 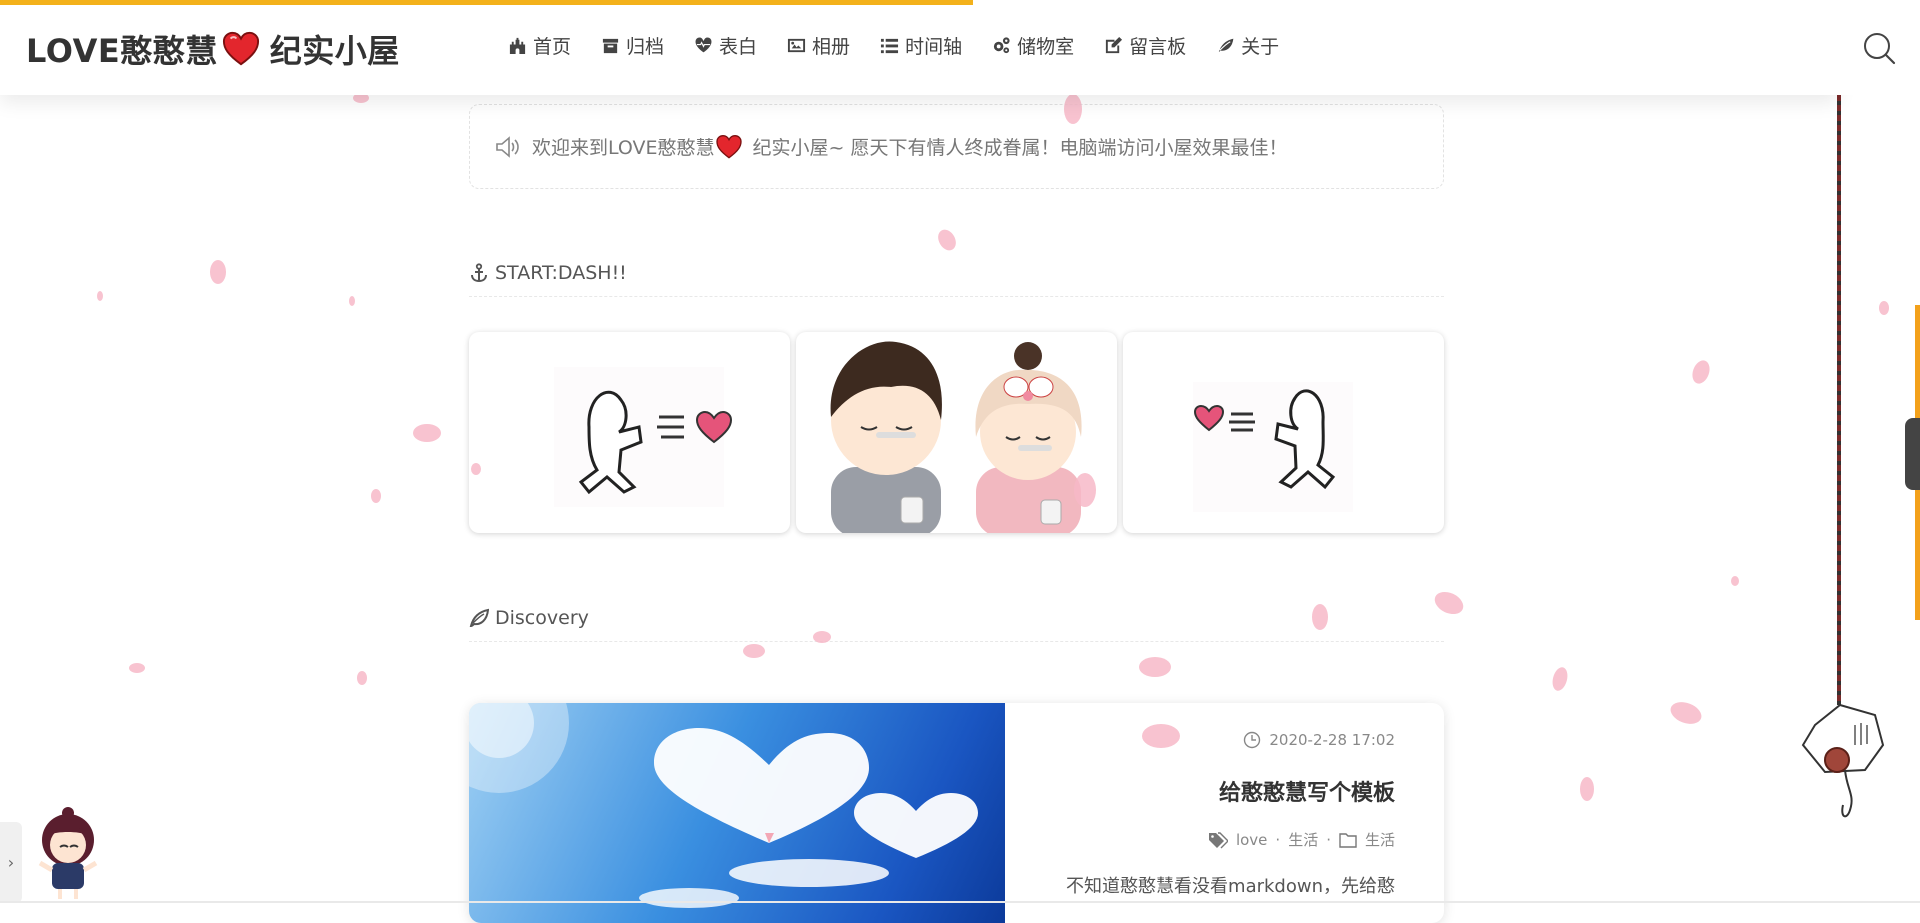 I want to click on notice-text-suffix: 纪实小屋~ 愿天下有情人终成眷属！电脑端访问小屋效果最佳！, so click(x=1020, y=148).